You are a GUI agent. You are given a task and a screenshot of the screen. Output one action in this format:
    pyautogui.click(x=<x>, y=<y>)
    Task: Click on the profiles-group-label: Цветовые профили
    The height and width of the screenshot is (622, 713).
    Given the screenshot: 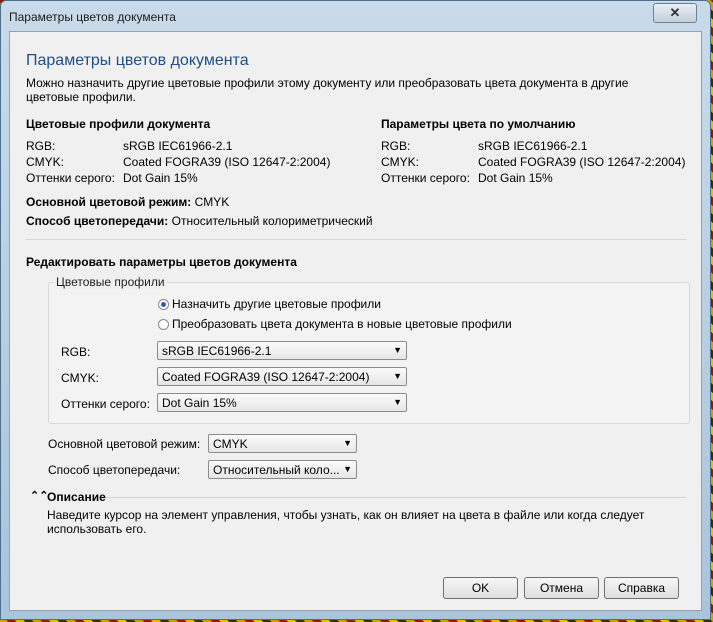 What is the action you would take?
    pyautogui.click(x=110, y=282)
    